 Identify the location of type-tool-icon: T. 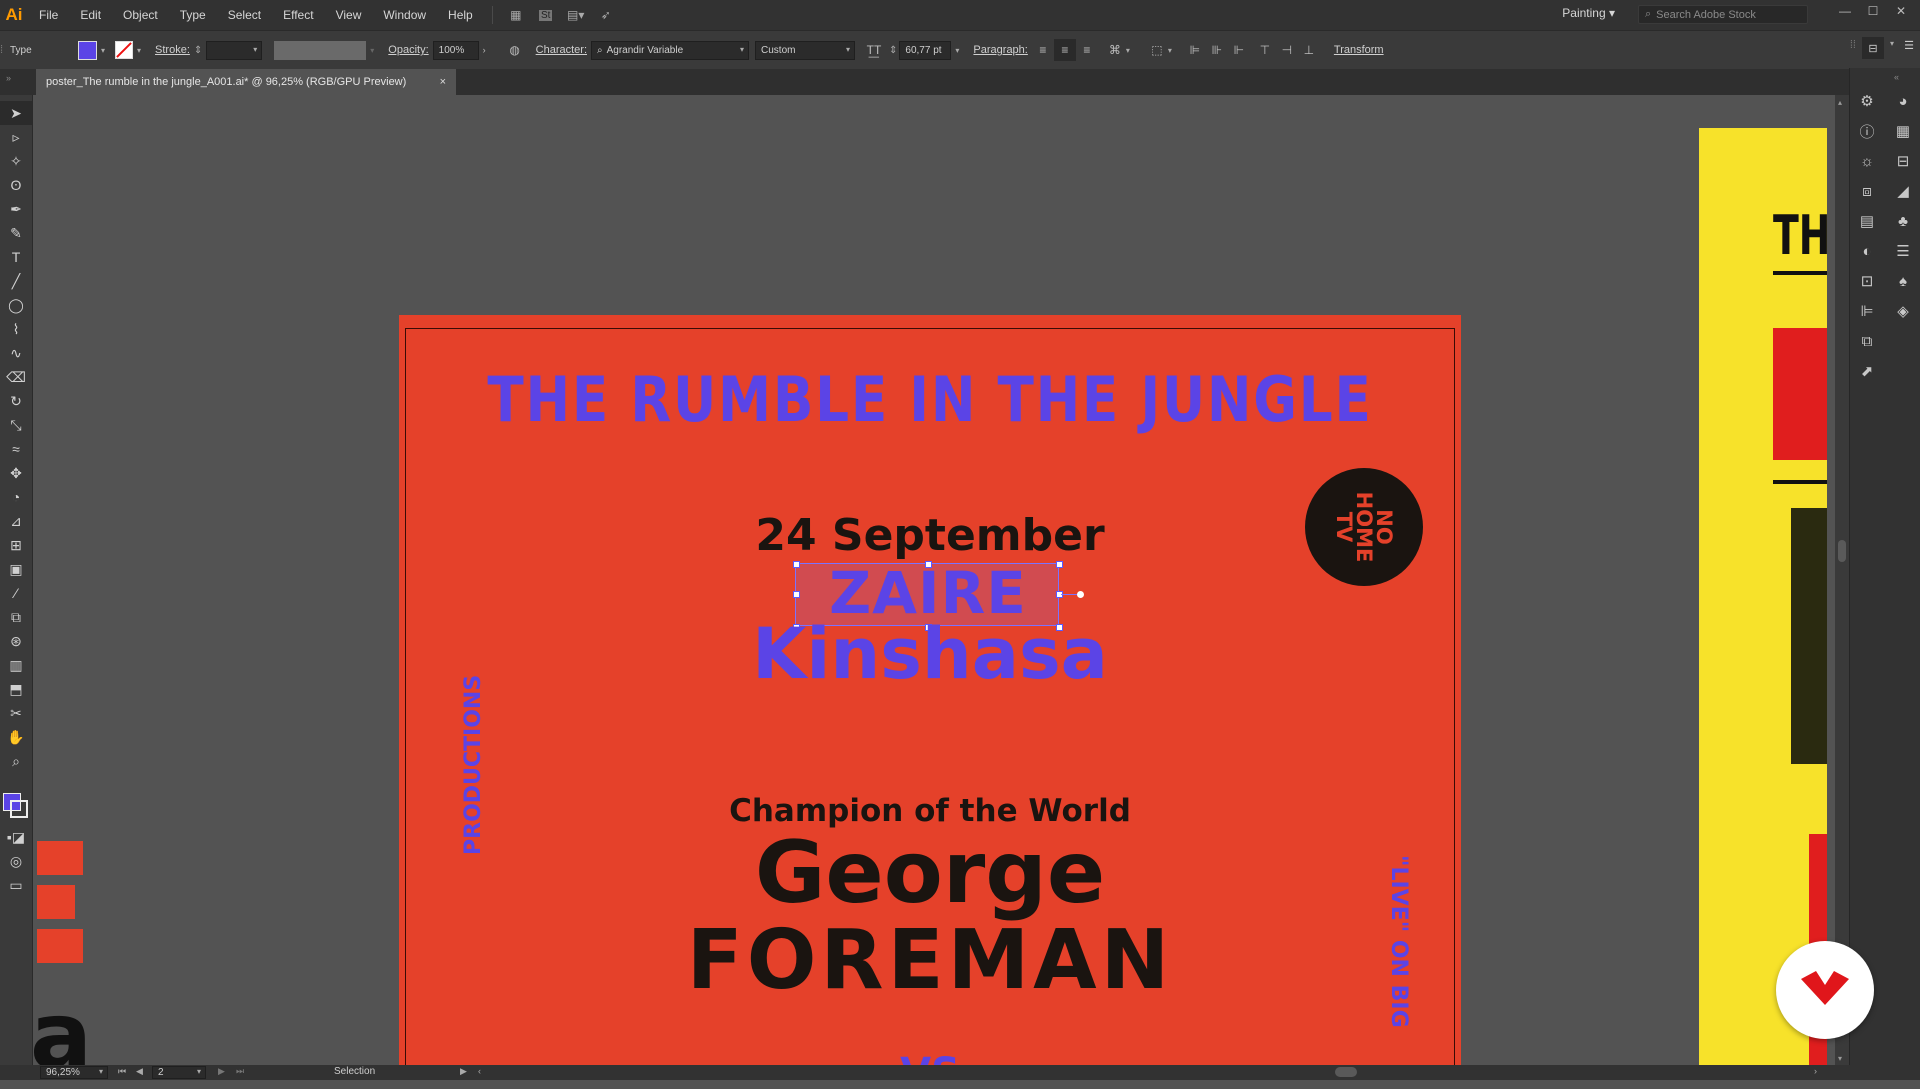
(16, 257).